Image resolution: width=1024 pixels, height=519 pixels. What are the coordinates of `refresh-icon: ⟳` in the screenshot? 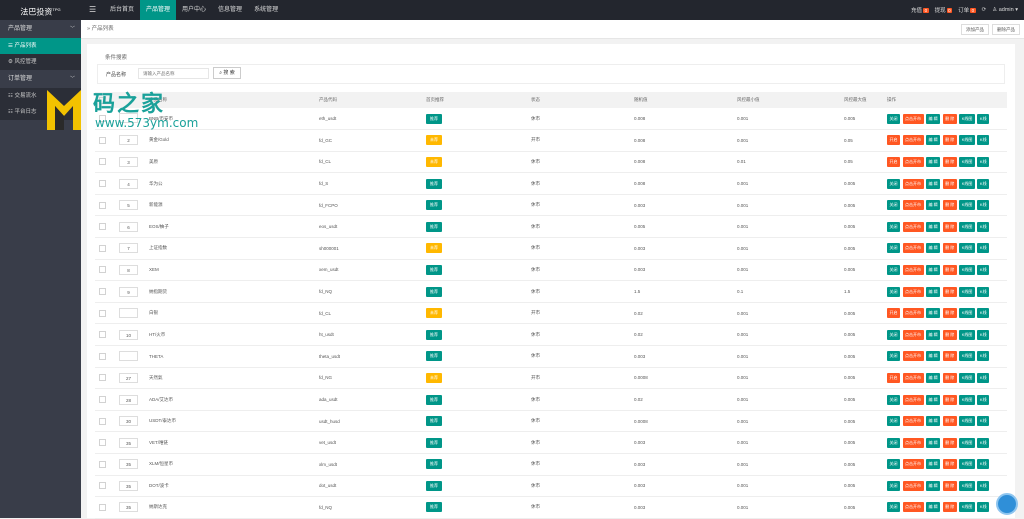 It's located at (984, 10).